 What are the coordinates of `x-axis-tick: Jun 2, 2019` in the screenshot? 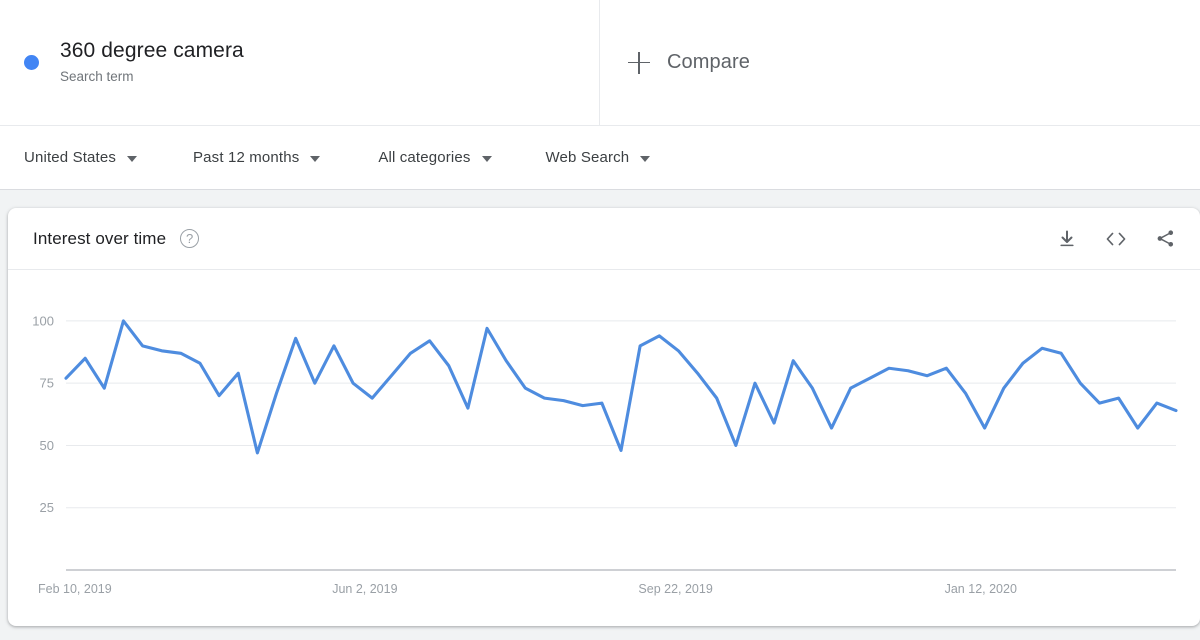 It's located at (364, 589).